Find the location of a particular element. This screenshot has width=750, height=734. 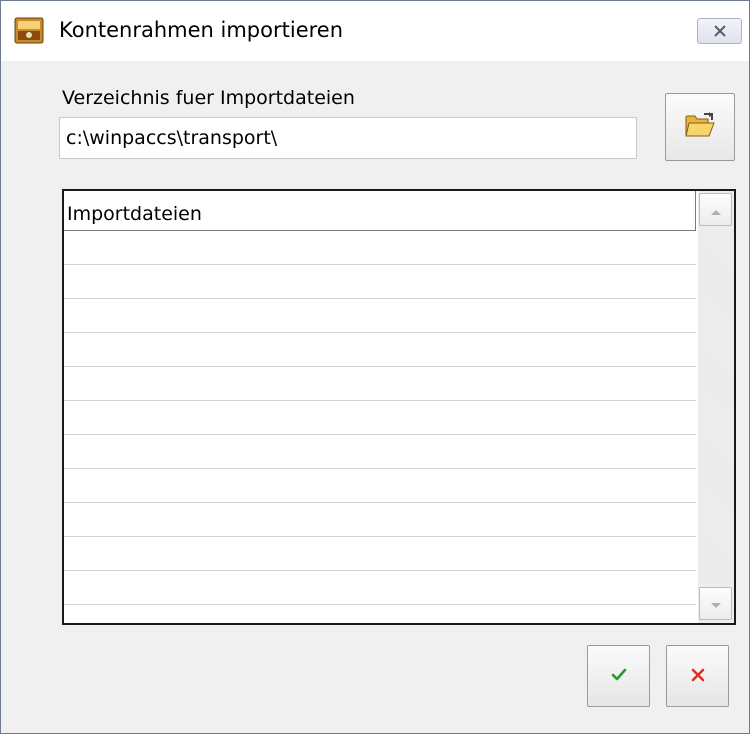

x-icon is located at coordinates (698, 676).